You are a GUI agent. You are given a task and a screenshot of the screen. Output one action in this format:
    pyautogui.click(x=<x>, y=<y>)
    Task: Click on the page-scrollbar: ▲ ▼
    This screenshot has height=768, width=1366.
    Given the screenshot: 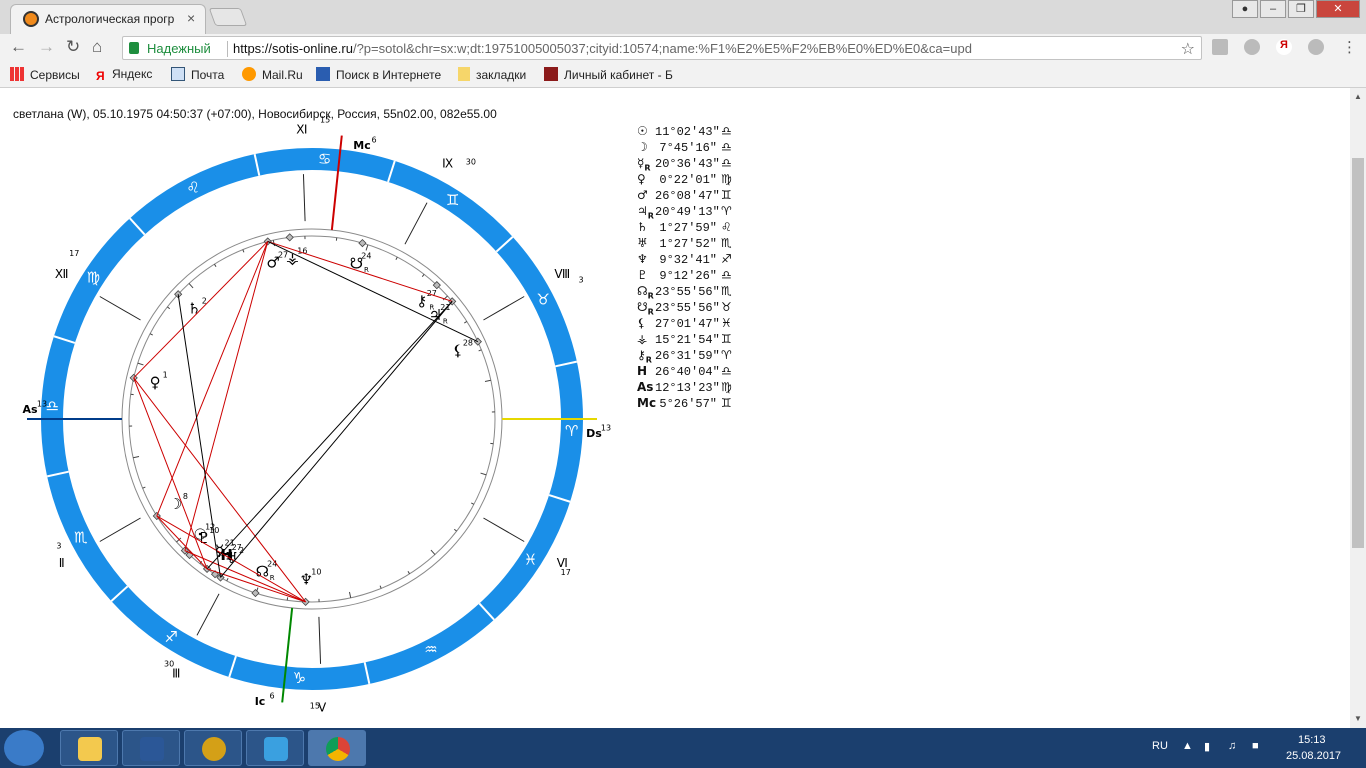 What is the action you would take?
    pyautogui.click(x=1358, y=408)
    